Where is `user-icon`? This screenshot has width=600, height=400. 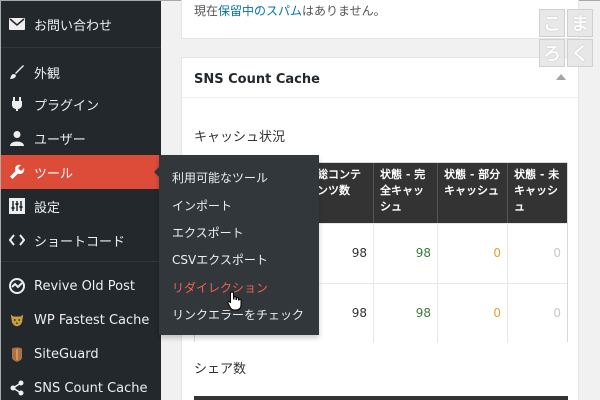 user-icon is located at coordinates (17, 138).